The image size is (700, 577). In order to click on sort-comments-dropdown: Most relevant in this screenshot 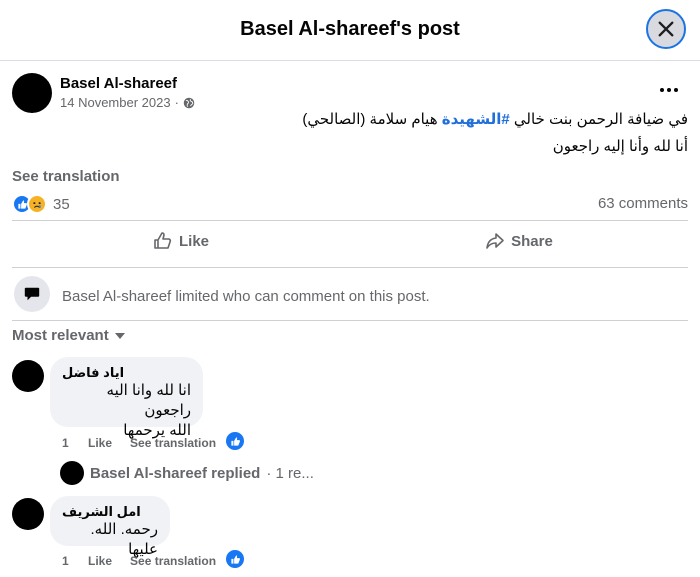, I will do `click(68, 335)`.